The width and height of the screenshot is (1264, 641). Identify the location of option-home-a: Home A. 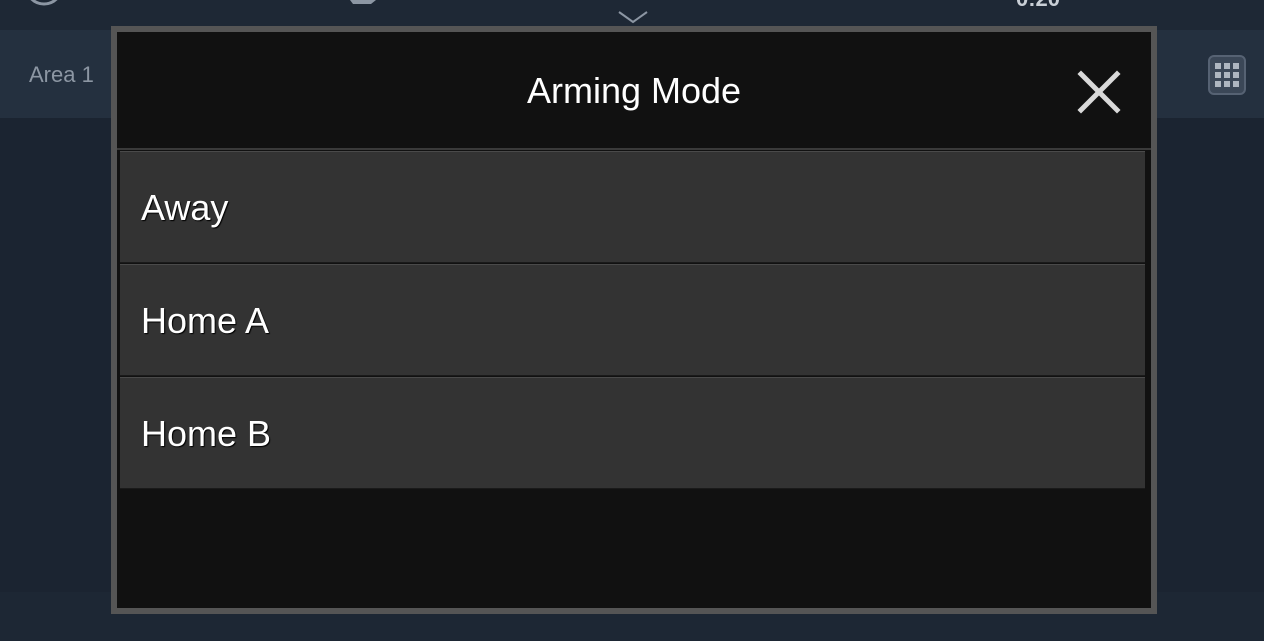
(632, 320).